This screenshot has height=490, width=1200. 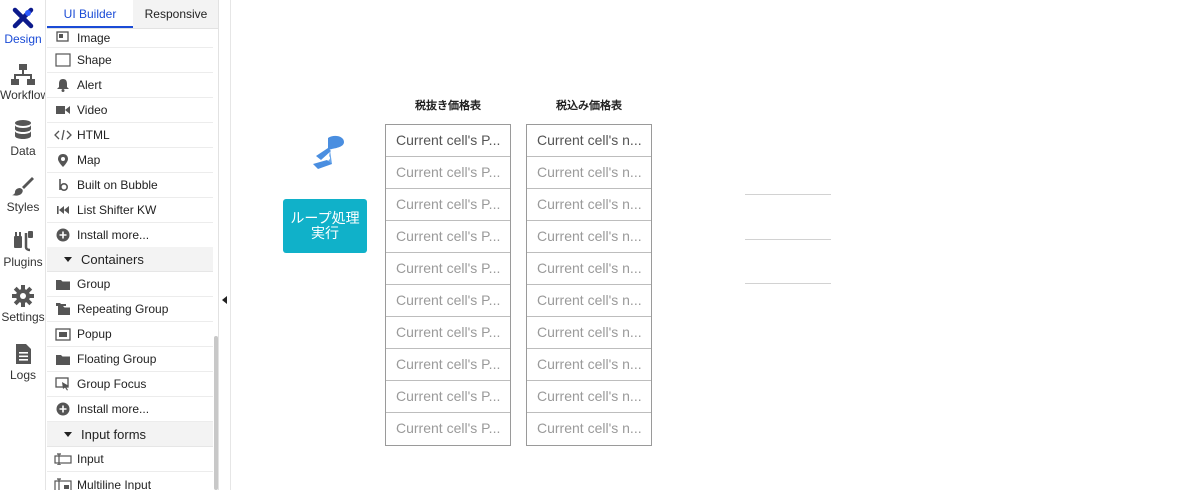 I want to click on workflow-icon, so click(x=23, y=74).